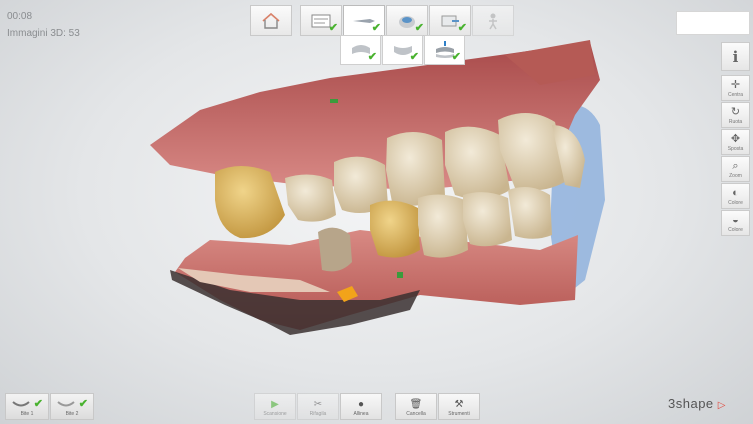 The image size is (753, 424). What do you see at coordinates (364, 20) in the screenshot?
I see `workflow-step-scan: ✔` at bounding box center [364, 20].